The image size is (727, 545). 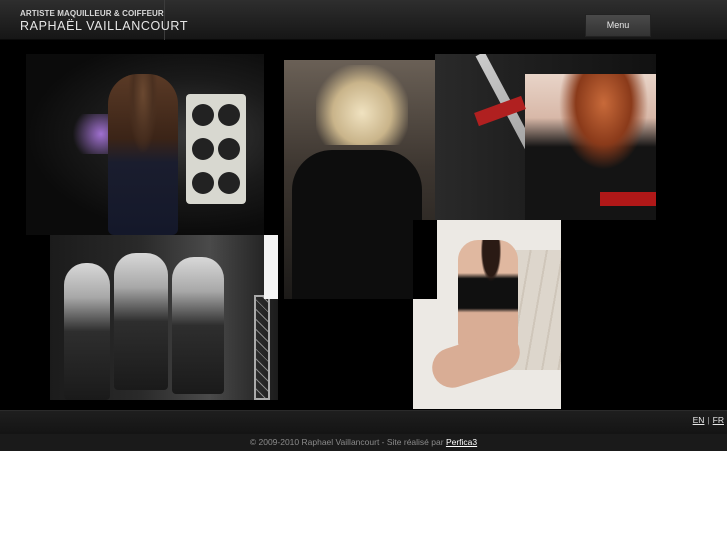 I want to click on photo-singer-purple-dress, so click(x=145, y=144).